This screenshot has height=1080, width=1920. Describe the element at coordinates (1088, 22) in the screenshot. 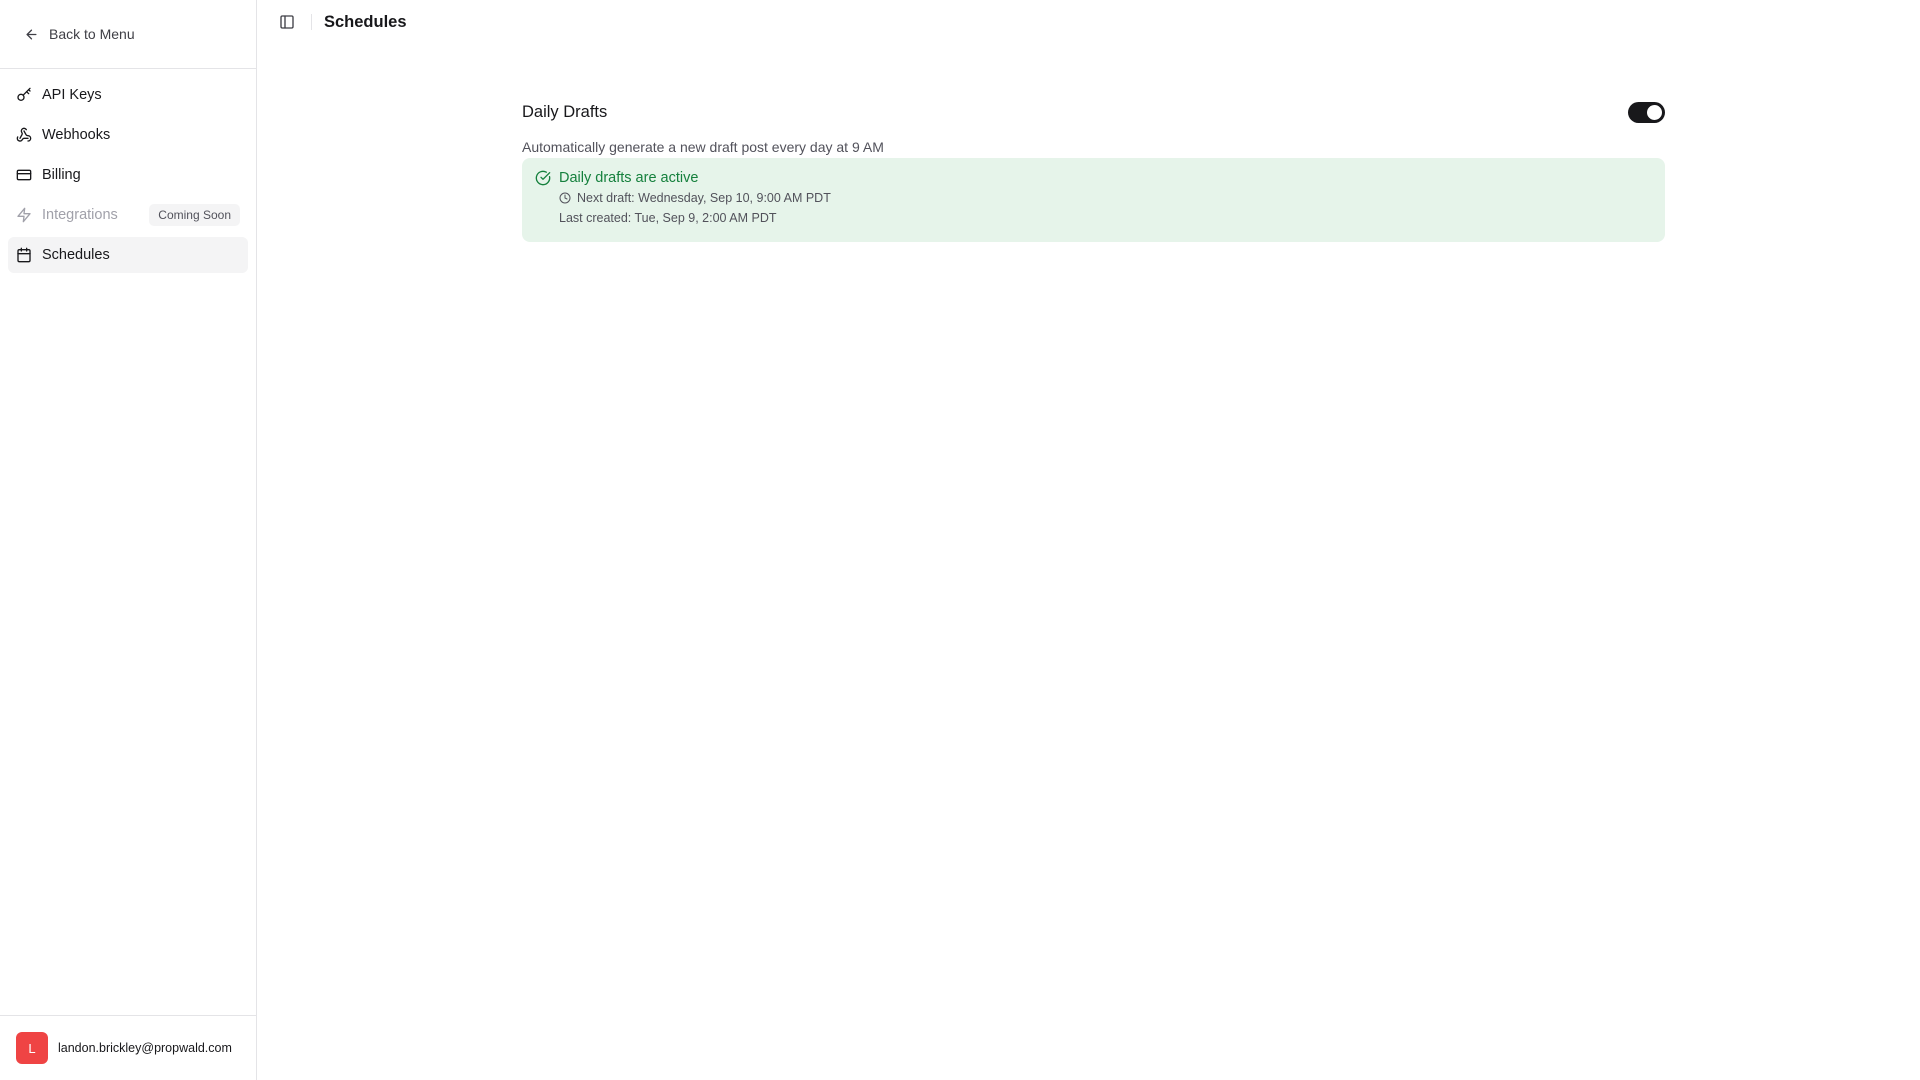

I see `topbar: Schedules` at that location.